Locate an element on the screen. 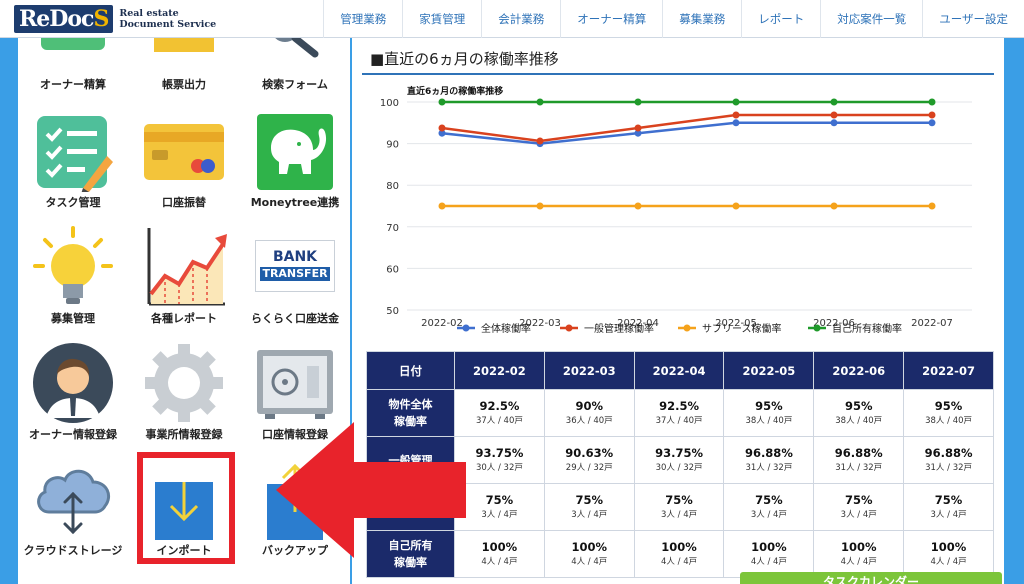 The width and height of the screenshot is (1024, 584). bank-logo-line-2: TRANSFER is located at coordinates (295, 274).